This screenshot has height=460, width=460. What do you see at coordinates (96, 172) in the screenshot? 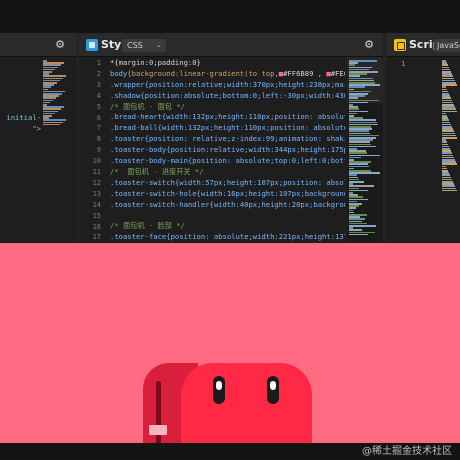
I see `line-number: 11` at bounding box center [96, 172].